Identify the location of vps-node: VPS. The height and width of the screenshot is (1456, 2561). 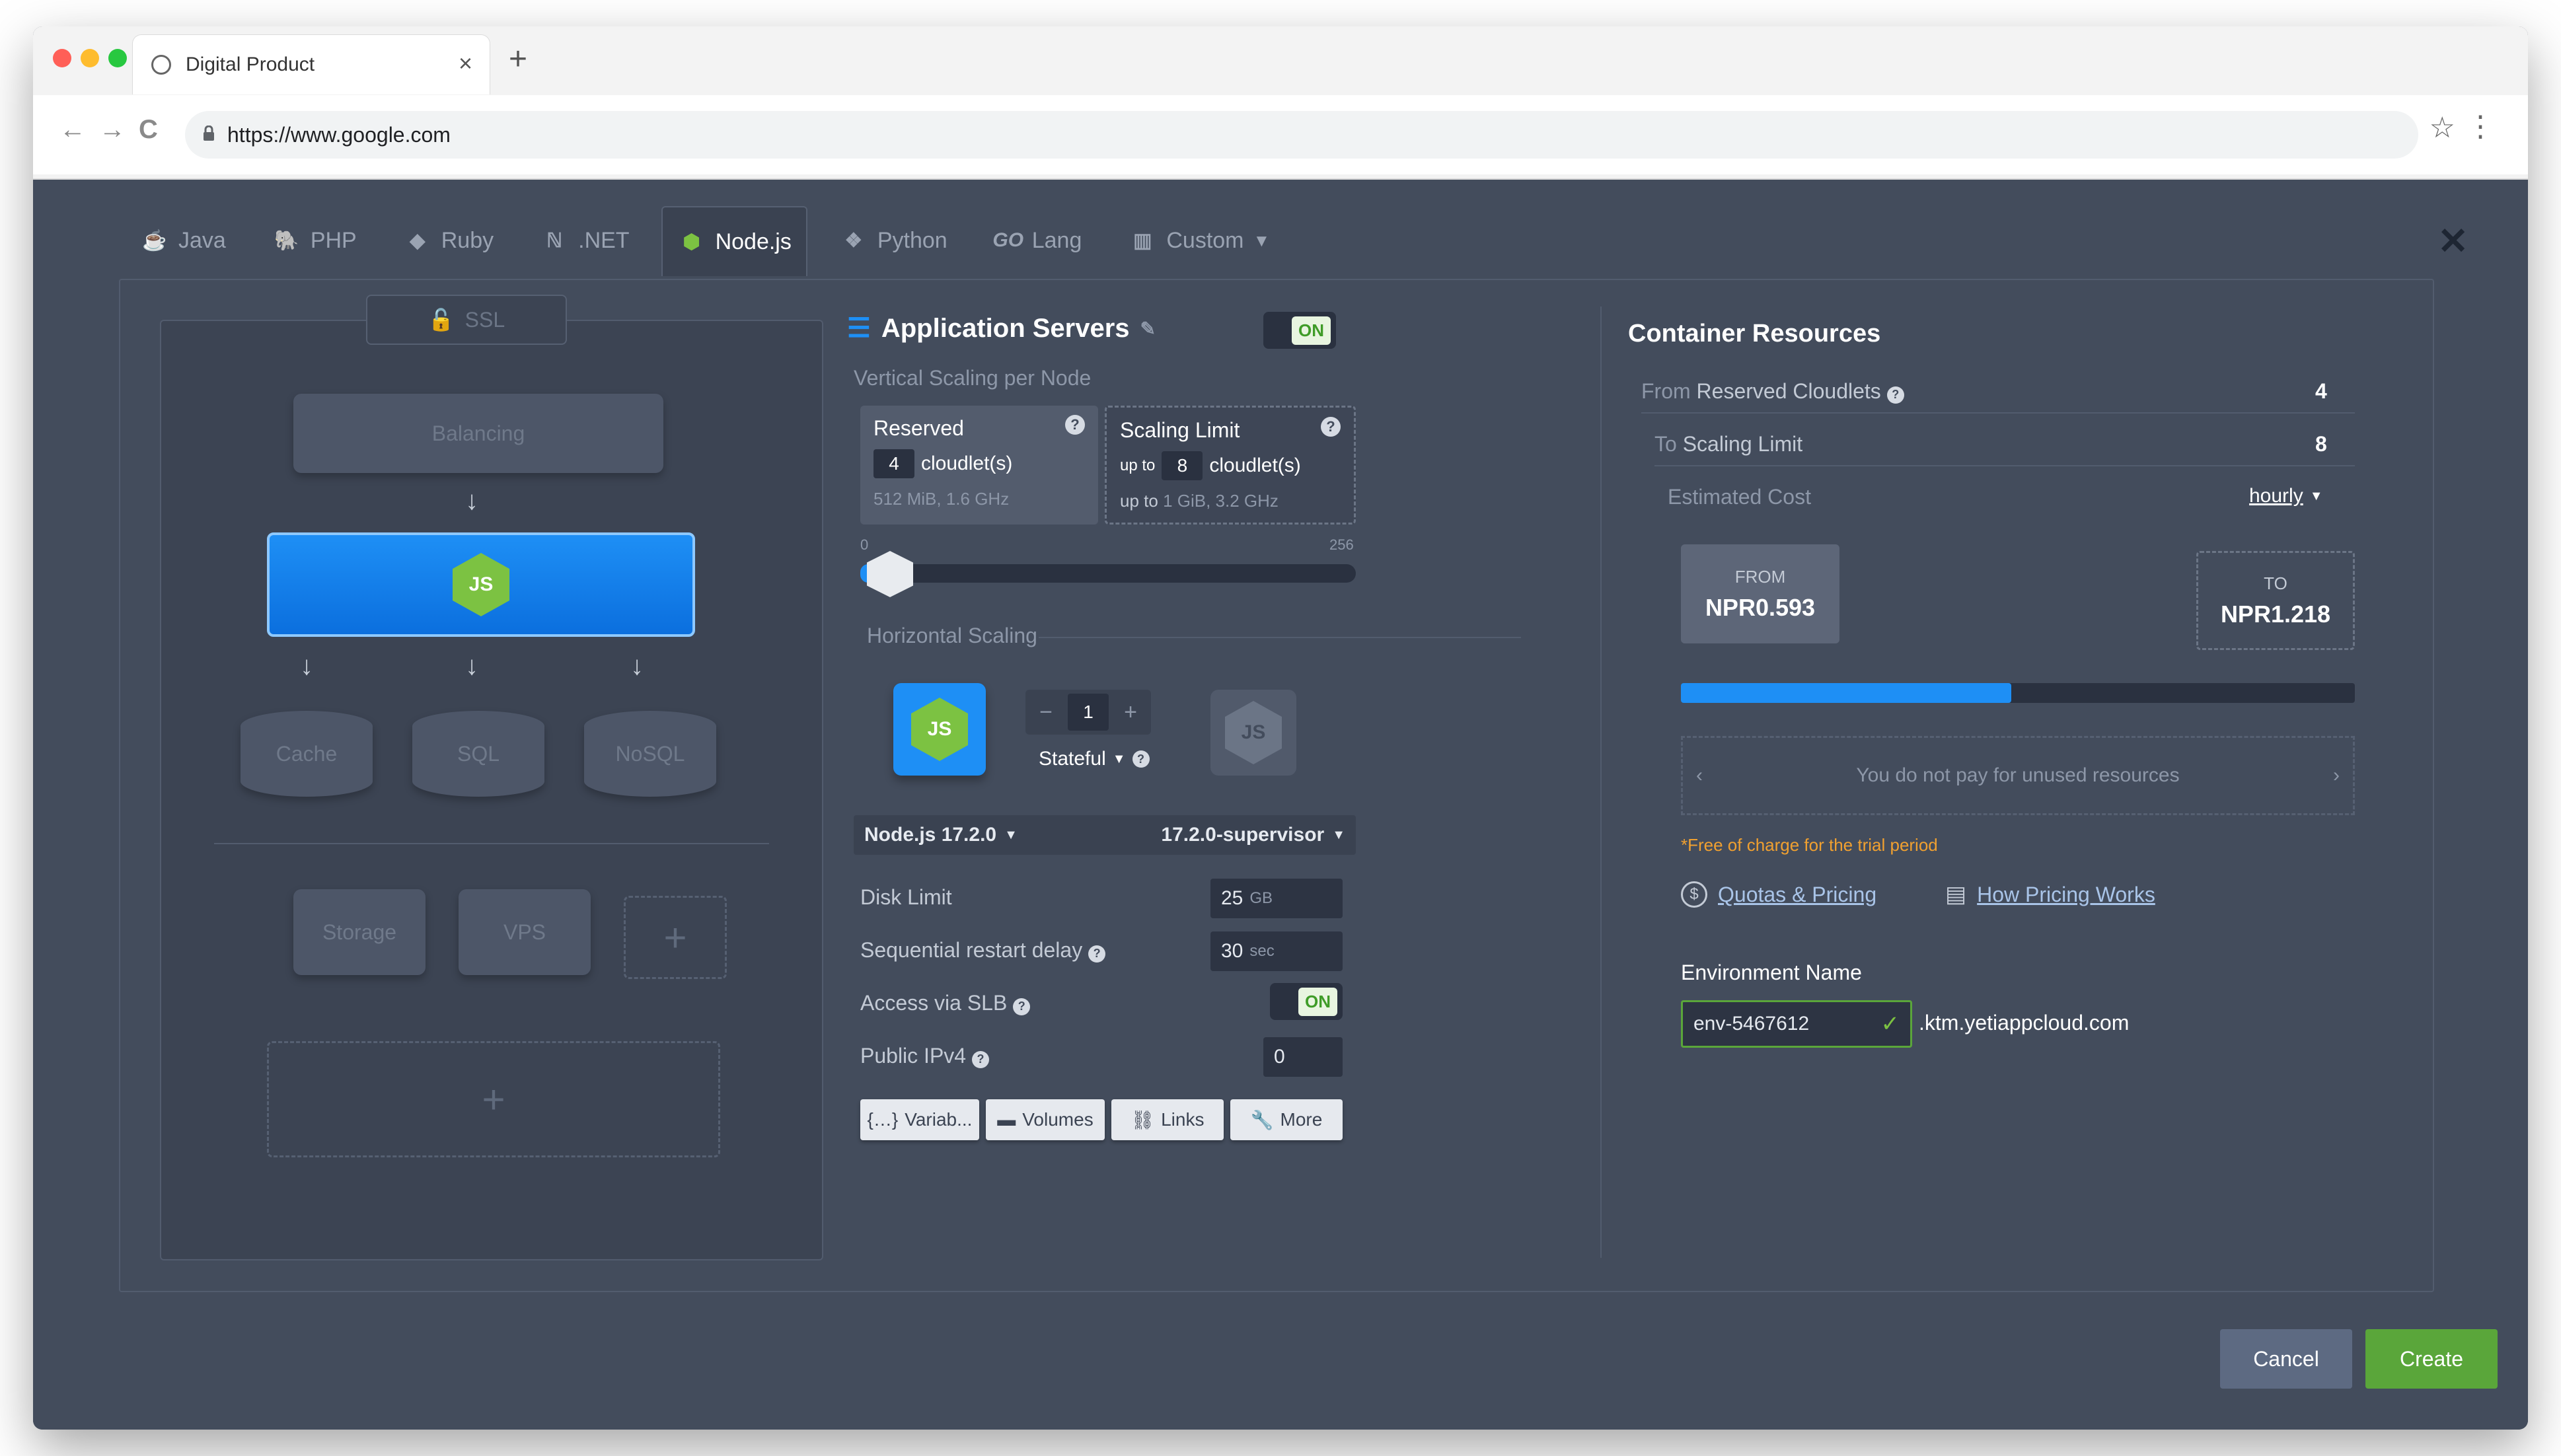
(525, 932).